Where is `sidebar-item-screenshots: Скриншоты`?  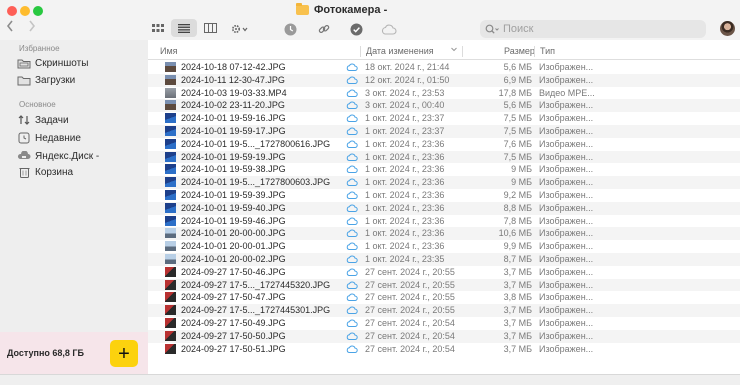
sidebar-item-screenshots: Скриншоты is located at coordinates (52, 63).